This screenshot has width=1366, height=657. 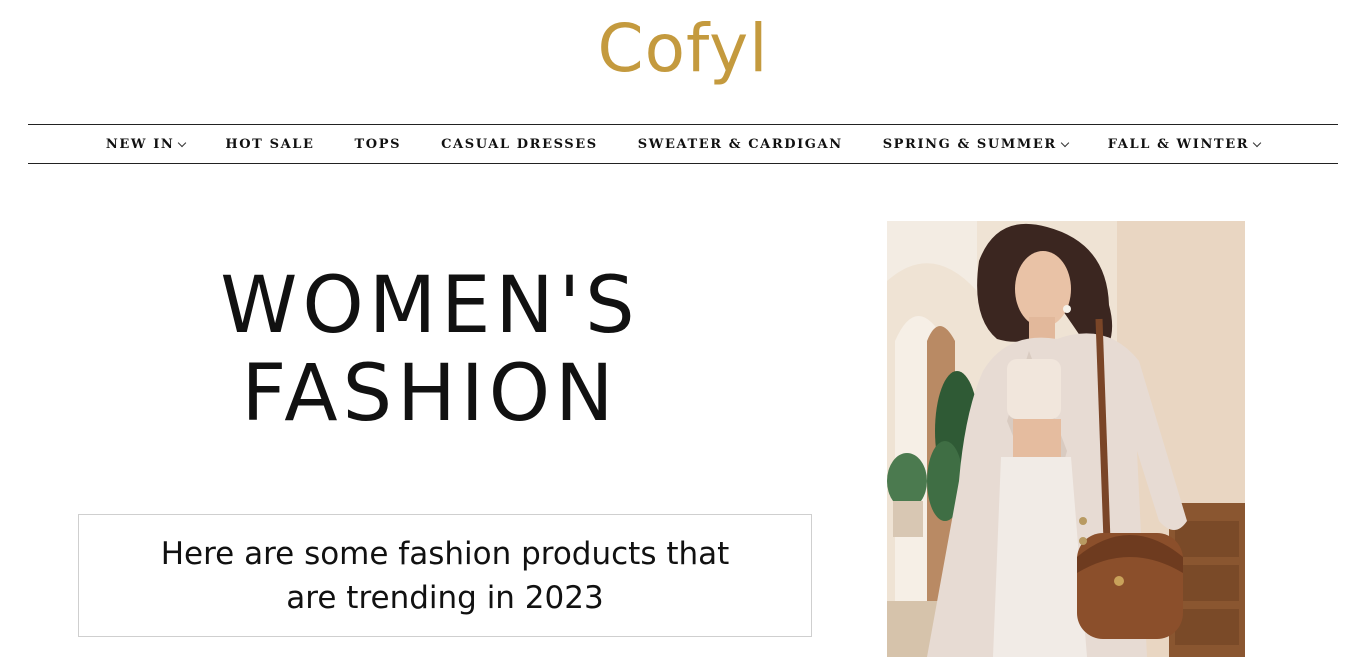 I want to click on nav-item-new-in: NEW IN, so click(x=146, y=144).